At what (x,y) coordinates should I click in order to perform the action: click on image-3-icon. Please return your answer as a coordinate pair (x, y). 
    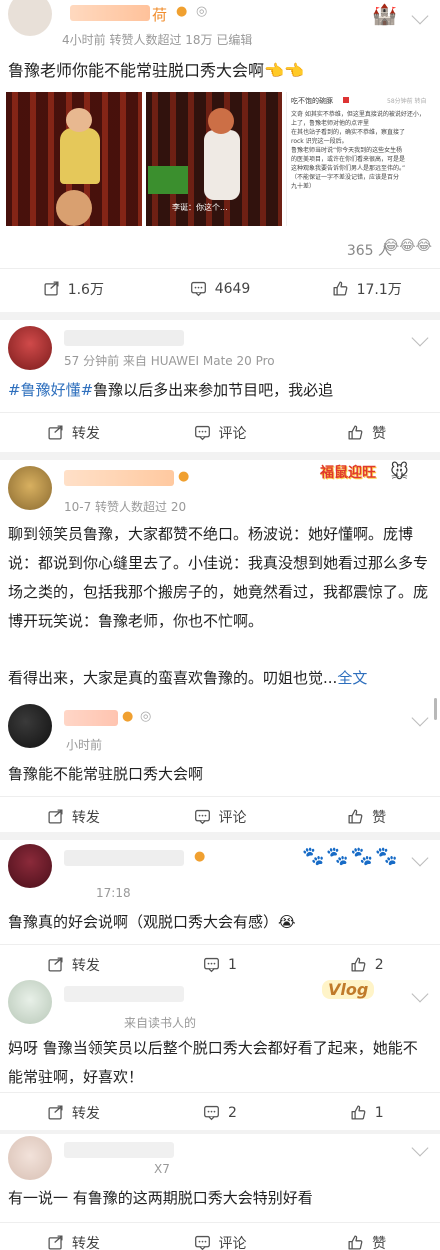
    Looking at the image, I should click on (346, 100).